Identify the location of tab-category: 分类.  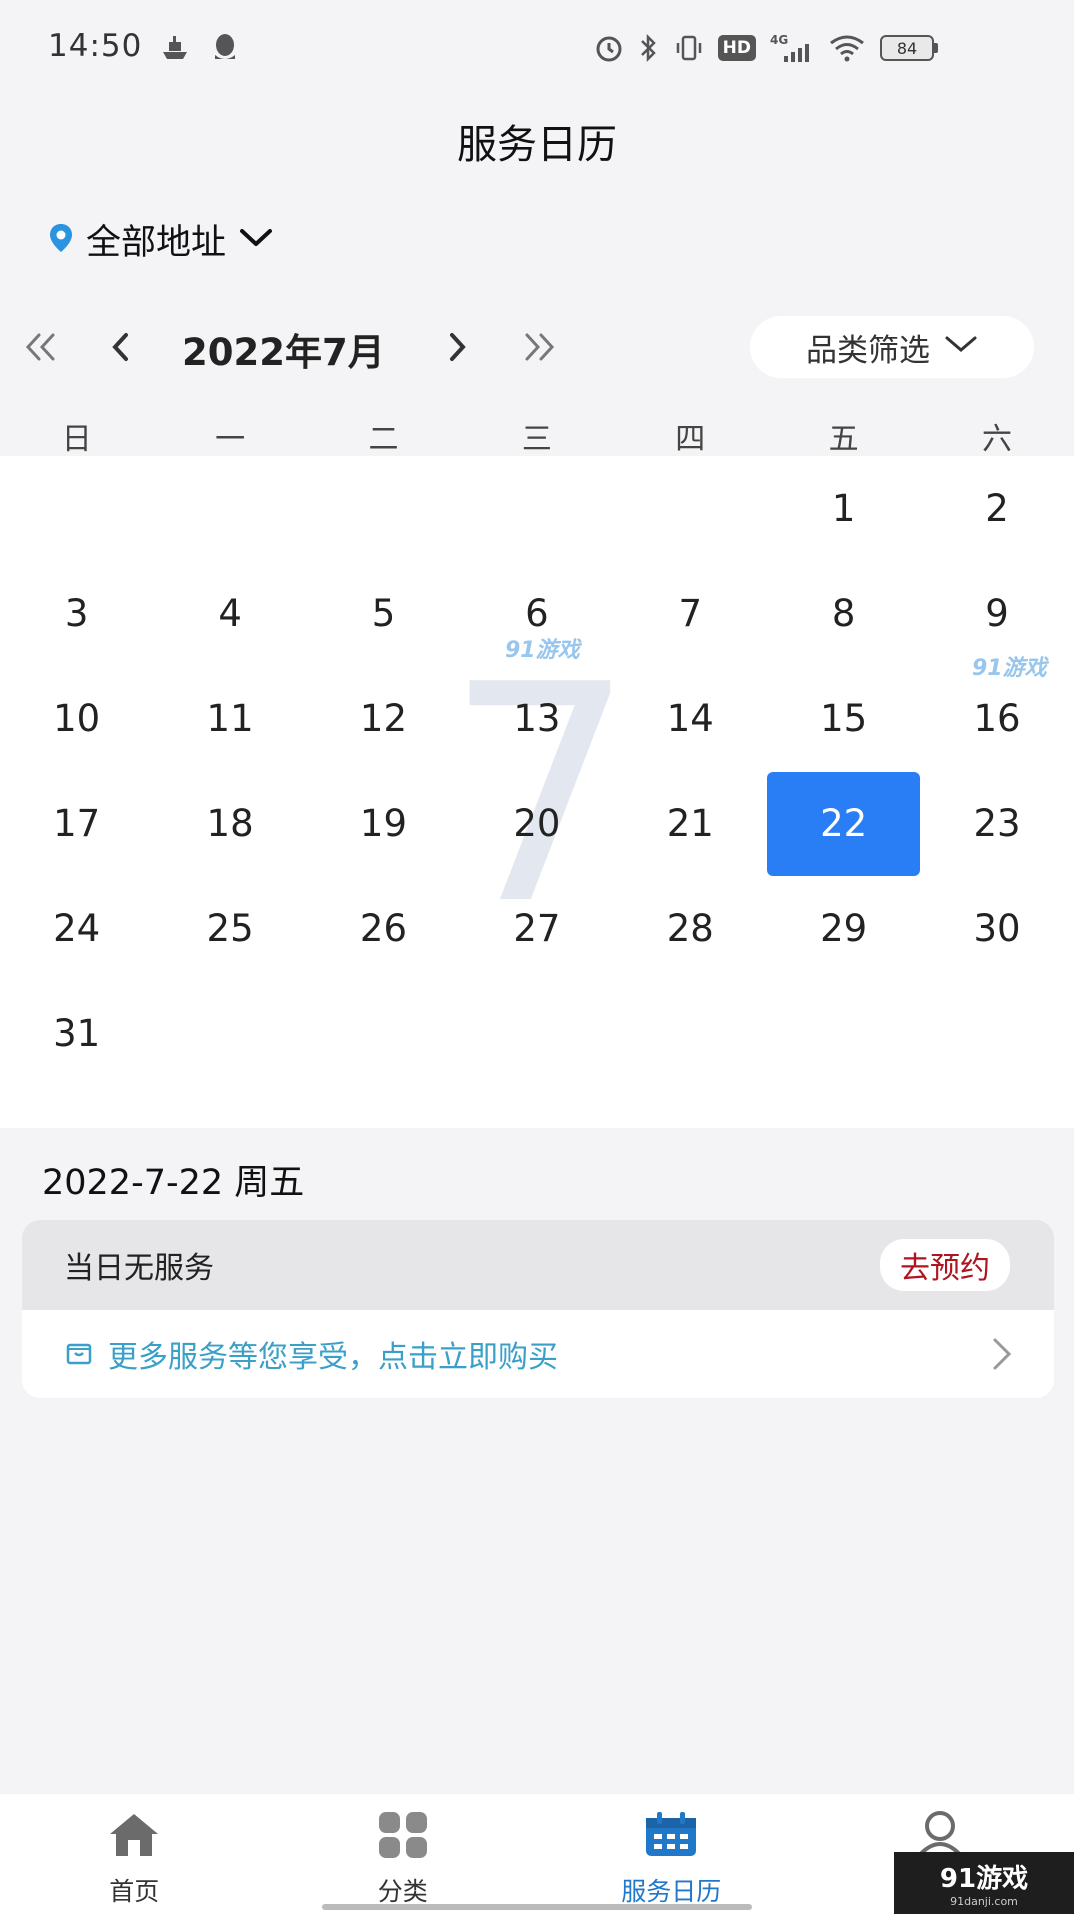
(403, 1854).